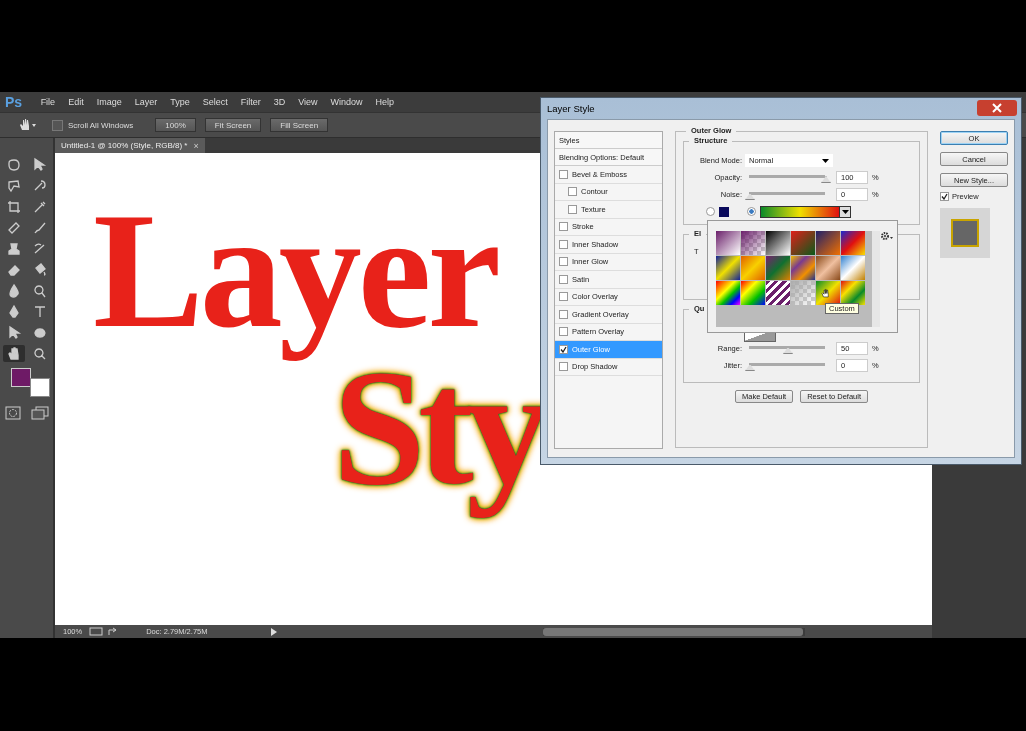 This screenshot has height=731, width=1026. Describe the element at coordinates (146, 102) in the screenshot. I see `menu-item: Layer` at that location.